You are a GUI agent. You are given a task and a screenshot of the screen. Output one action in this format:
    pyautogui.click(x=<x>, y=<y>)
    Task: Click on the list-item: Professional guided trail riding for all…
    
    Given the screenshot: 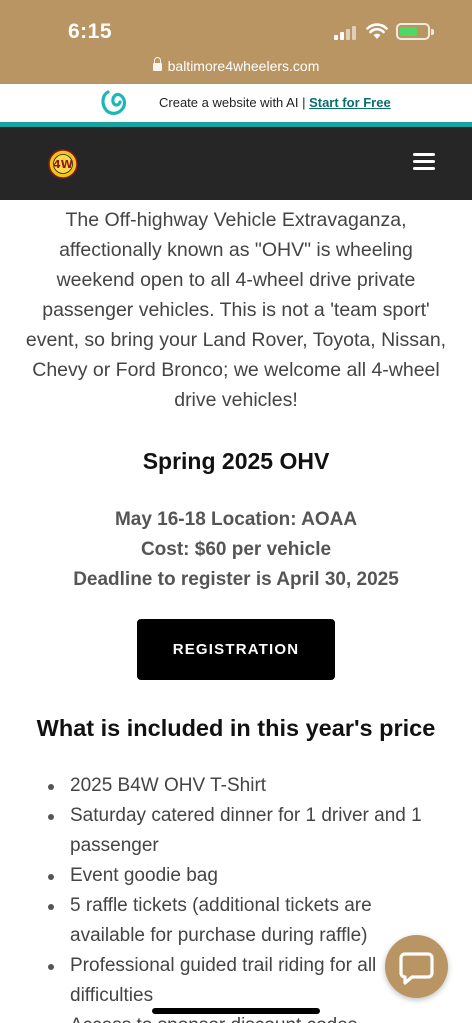 What is the action you would take?
    pyautogui.click(x=238, y=981)
    